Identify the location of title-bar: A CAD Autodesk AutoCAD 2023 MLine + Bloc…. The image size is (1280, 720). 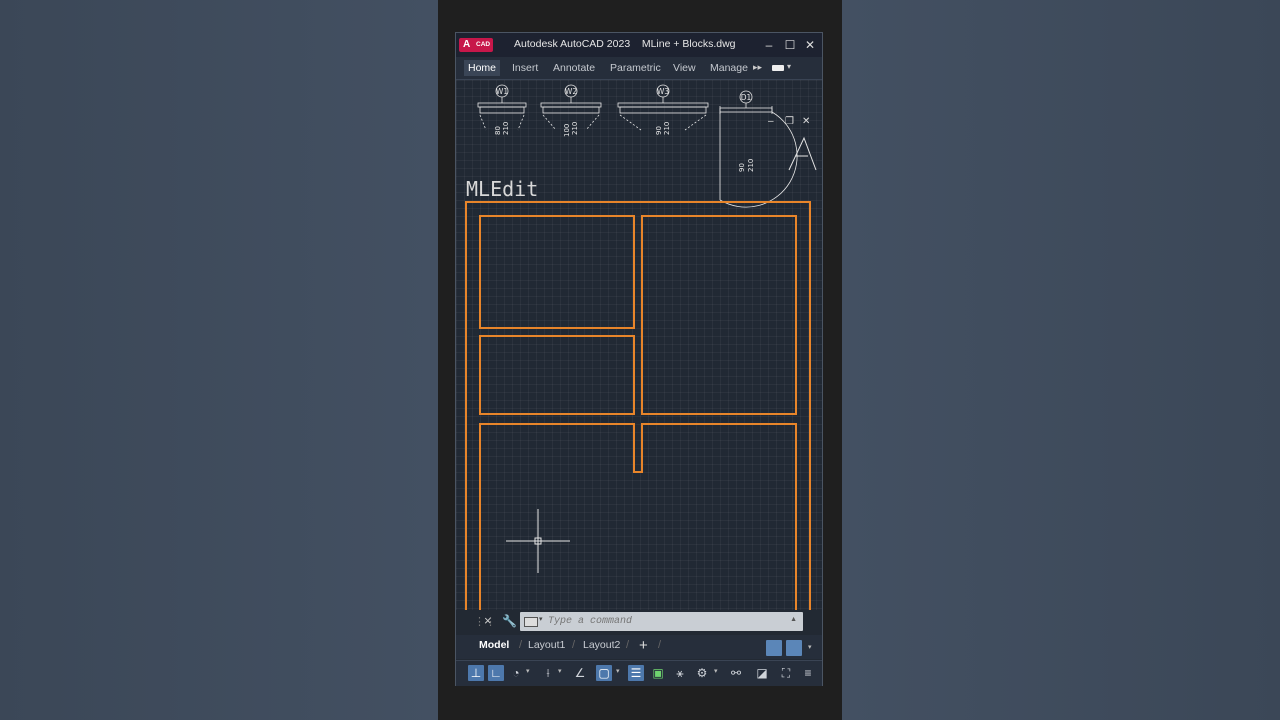
(639, 45).